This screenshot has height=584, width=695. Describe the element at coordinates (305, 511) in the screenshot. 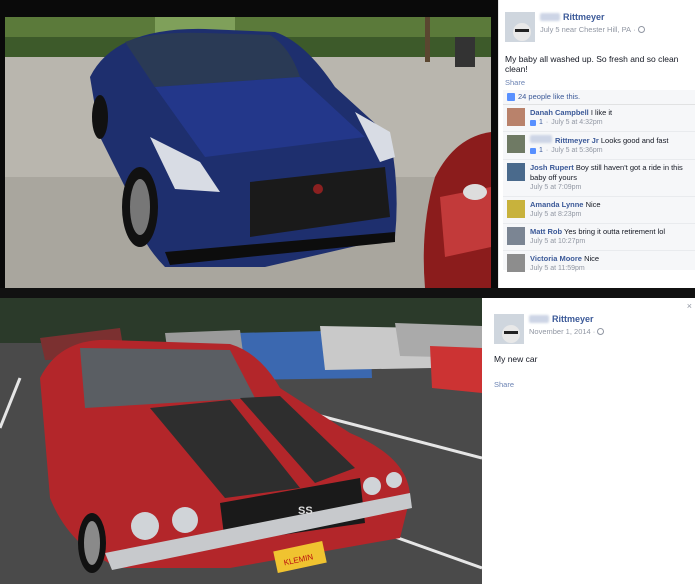

I see `ss-badge: SS` at that location.